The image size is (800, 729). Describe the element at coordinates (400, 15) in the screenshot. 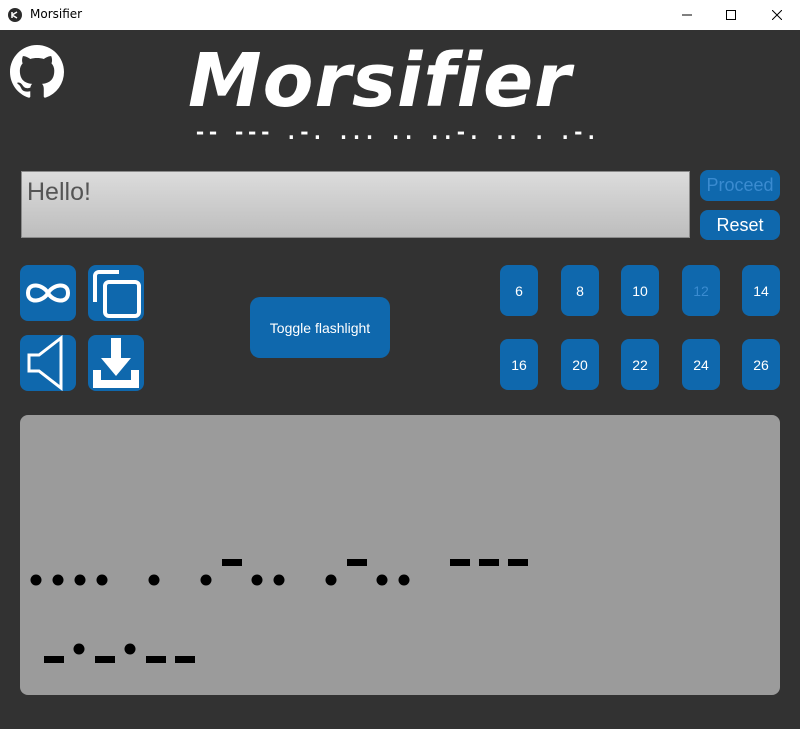

I see `title-bar: Morsifier` at that location.